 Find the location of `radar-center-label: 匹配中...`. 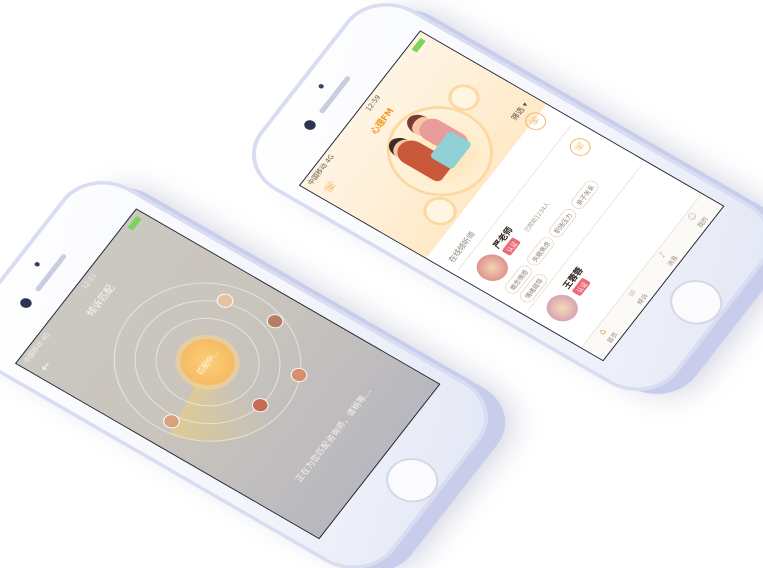

radar-center-label: 匹配中... is located at coordinates (207, 362).